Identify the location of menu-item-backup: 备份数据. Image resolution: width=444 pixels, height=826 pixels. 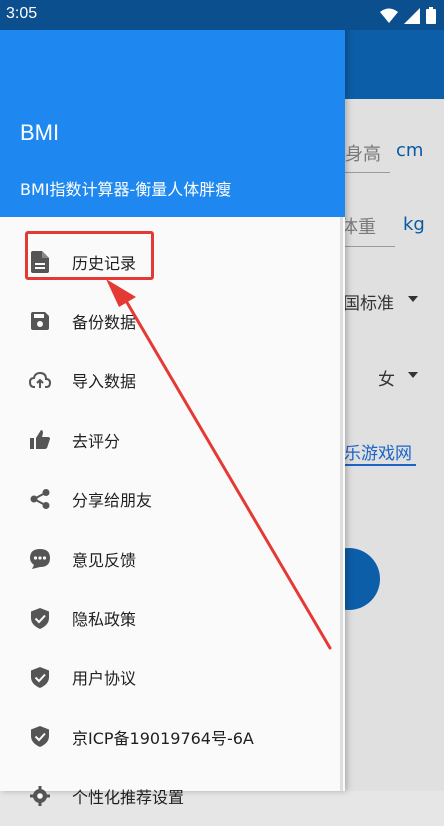
(172, 320).